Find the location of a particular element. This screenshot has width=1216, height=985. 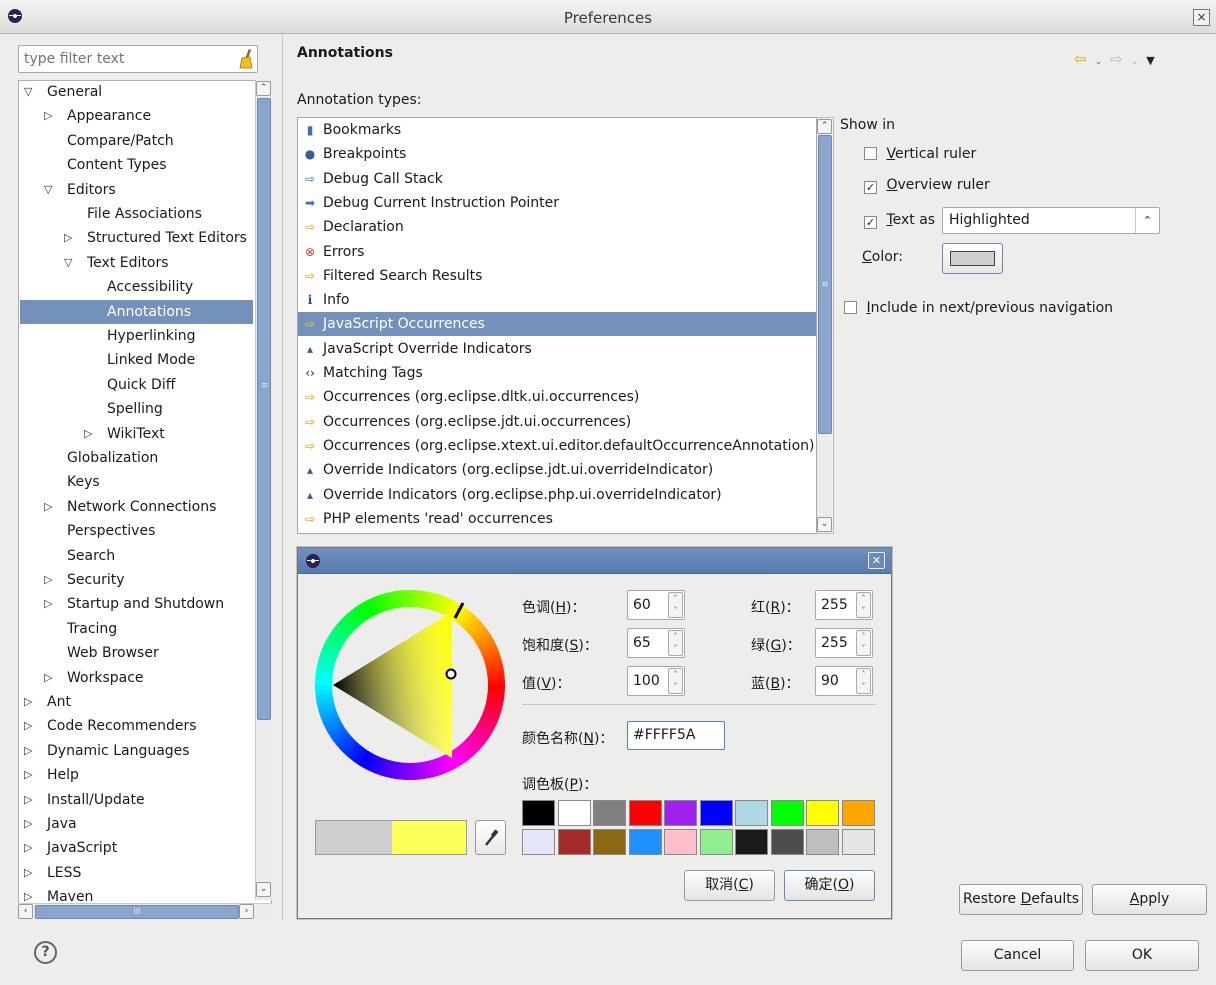

tree-item-javascript: ▷ JavaScript is located at coordinates (136, 848).